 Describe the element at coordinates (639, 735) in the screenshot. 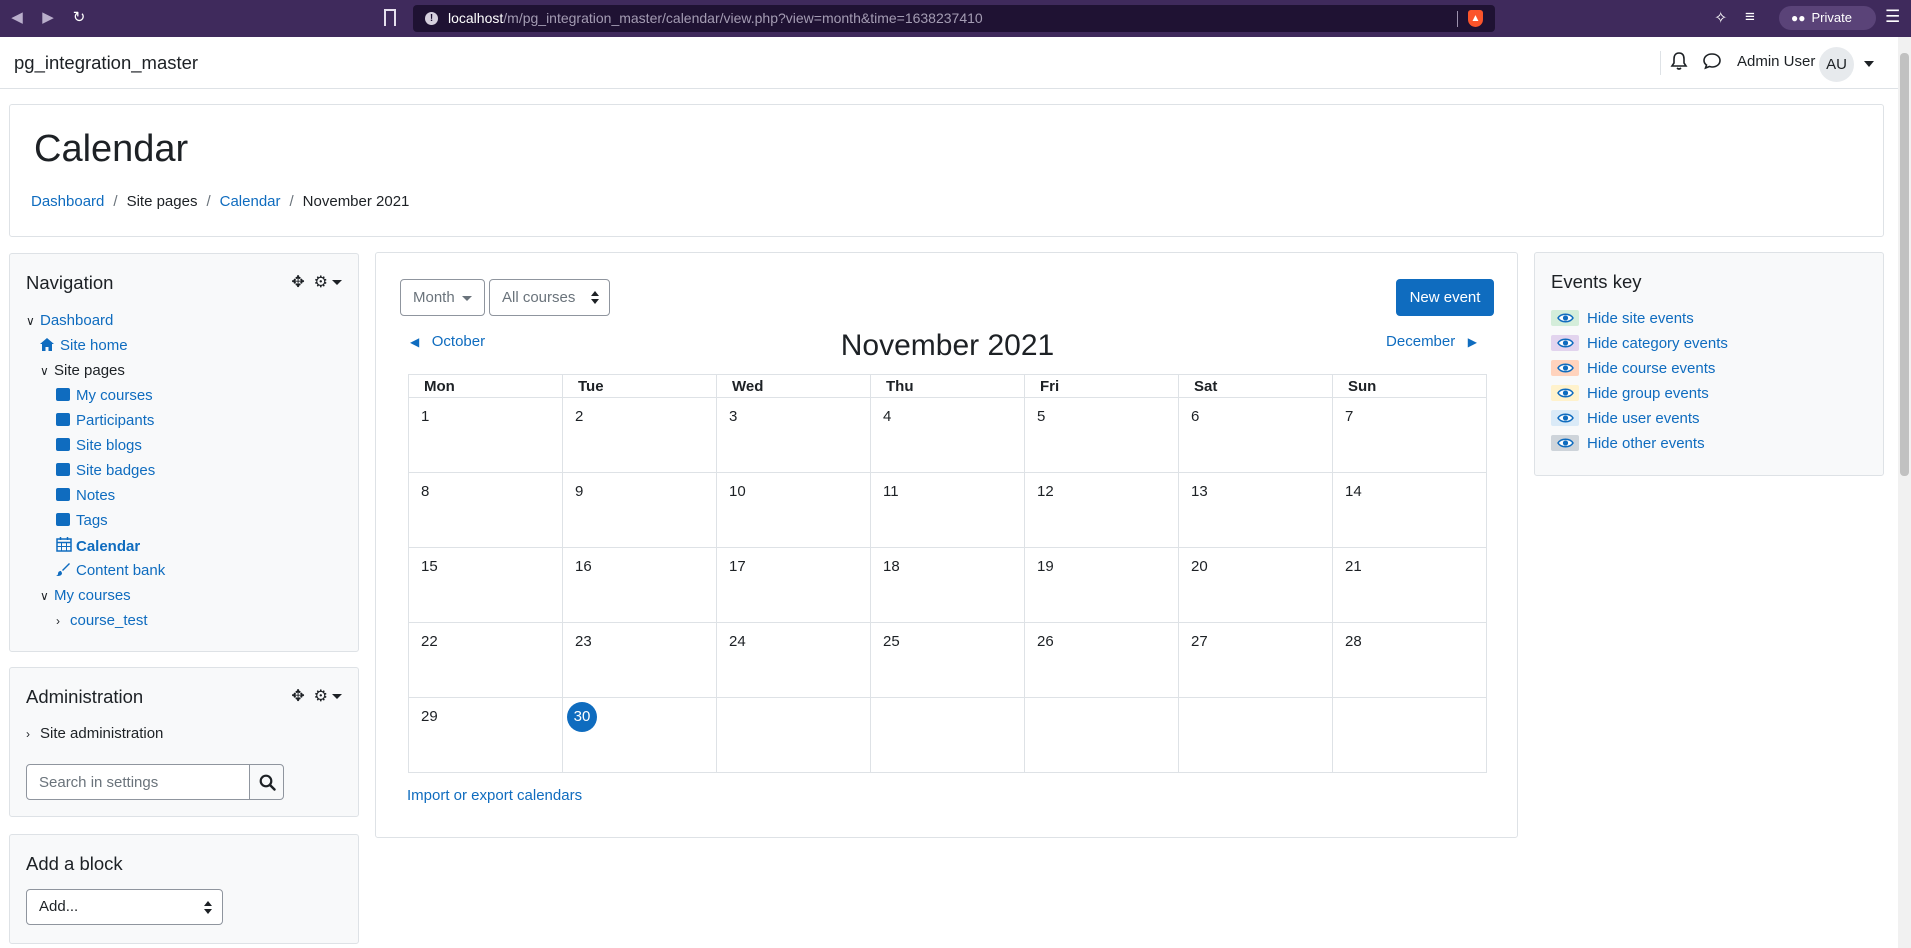

I see `day-cell-today: 30` at that location.